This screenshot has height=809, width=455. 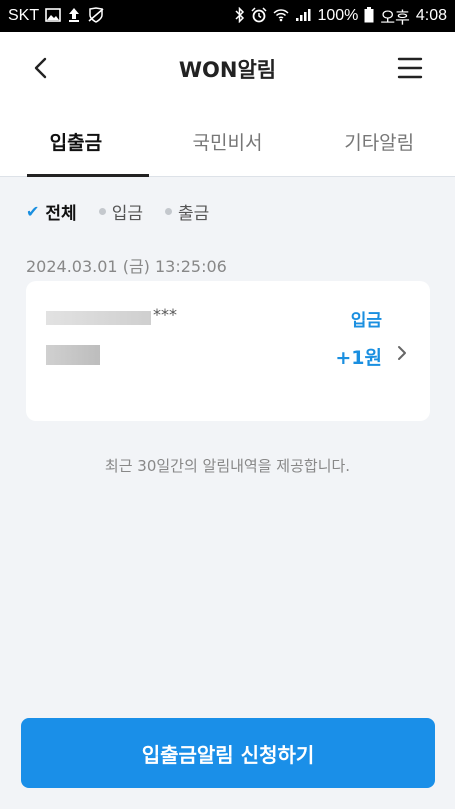 I want to click on filter-withdrawal-label: 출금, so click(x=193, y=214).